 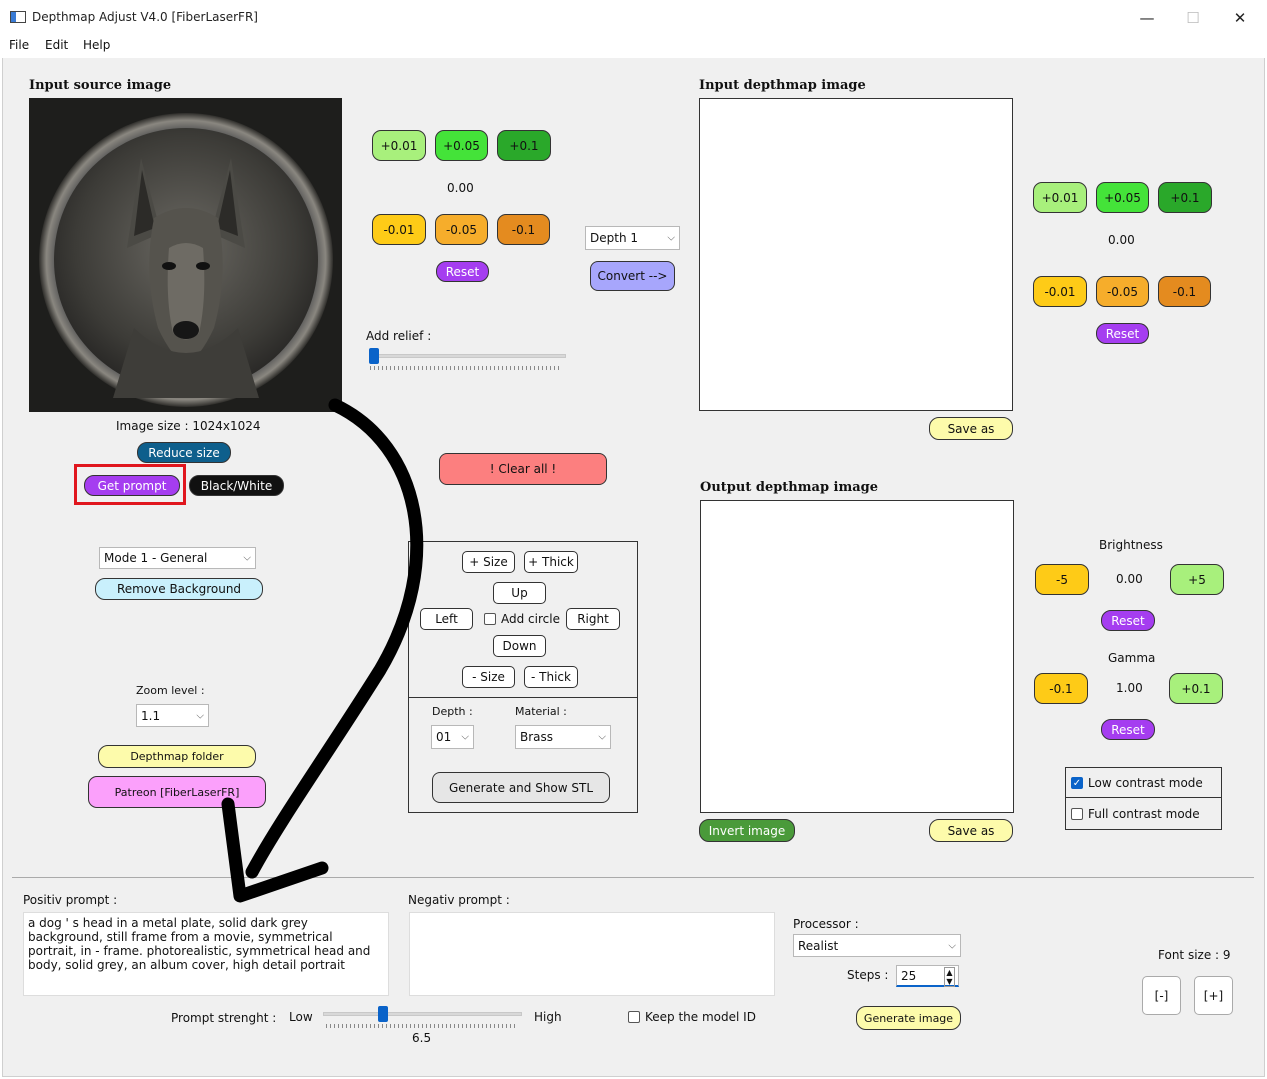 What do you see at coordinates (177, 756) in the screenshot?
I see `depthmap-folder-button: Depthmap folder` at bounding box center [177, 756].